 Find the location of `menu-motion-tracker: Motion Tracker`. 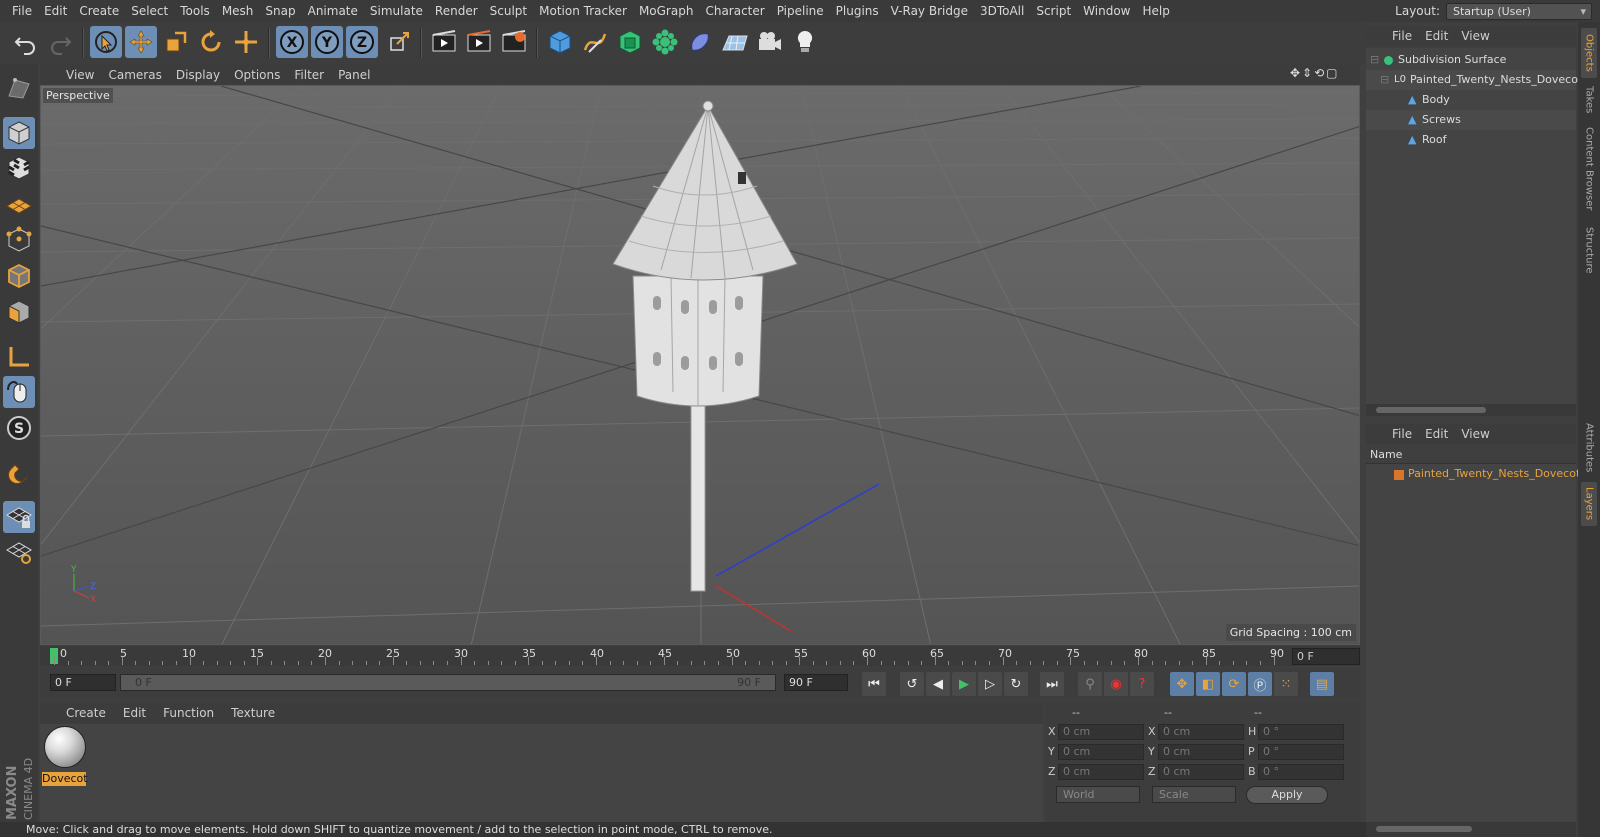

menu-motion-tracker: Motion Tracker is located at coordinates (583, 11).